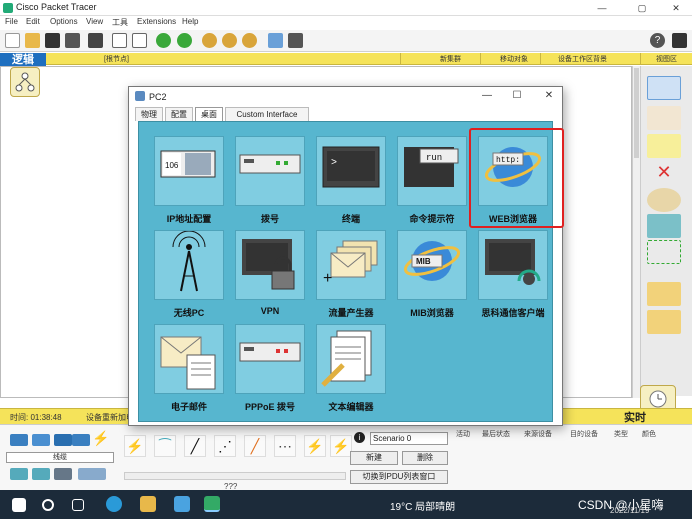 This screenshot has width=692, height=519. What do you see at coordinates (351, 359) in the screenshot?
I see `text-editor-app` at bounding box center [351, 359].